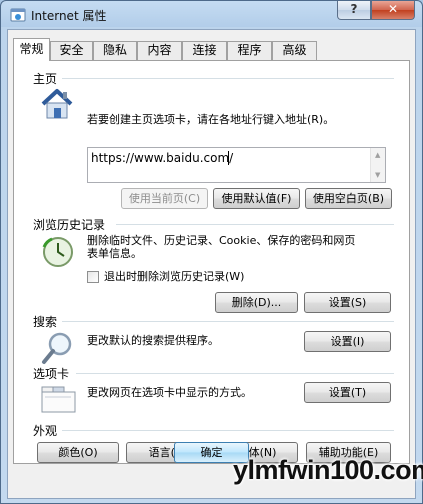 This screenshot has height=504, width=423. Describe the element at coordinates (115, 50) in the screenshot. I see `tab-privacy: 隐私` at that location.